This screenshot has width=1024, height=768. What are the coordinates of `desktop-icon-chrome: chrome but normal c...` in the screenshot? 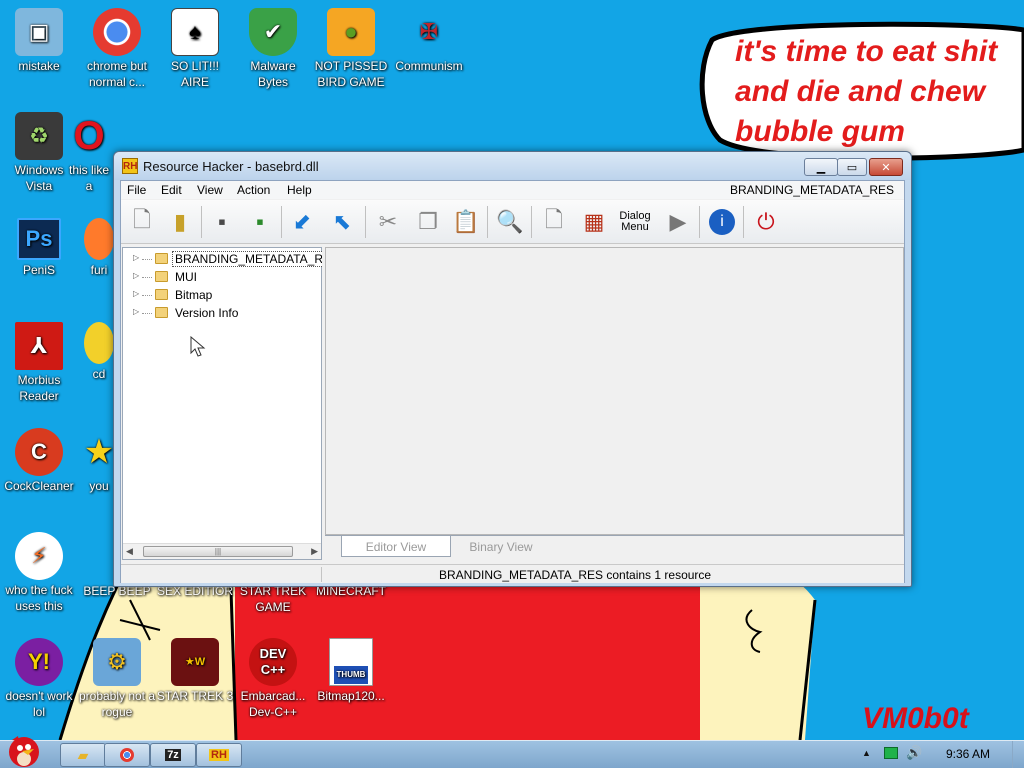 It's located at (117, 49).